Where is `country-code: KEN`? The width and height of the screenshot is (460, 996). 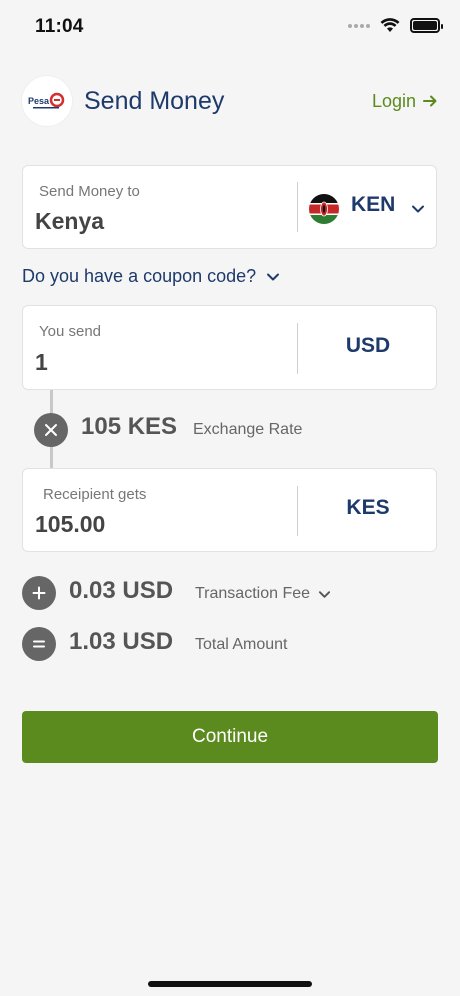
country-code: KEN is located at coordinates (373, 204).